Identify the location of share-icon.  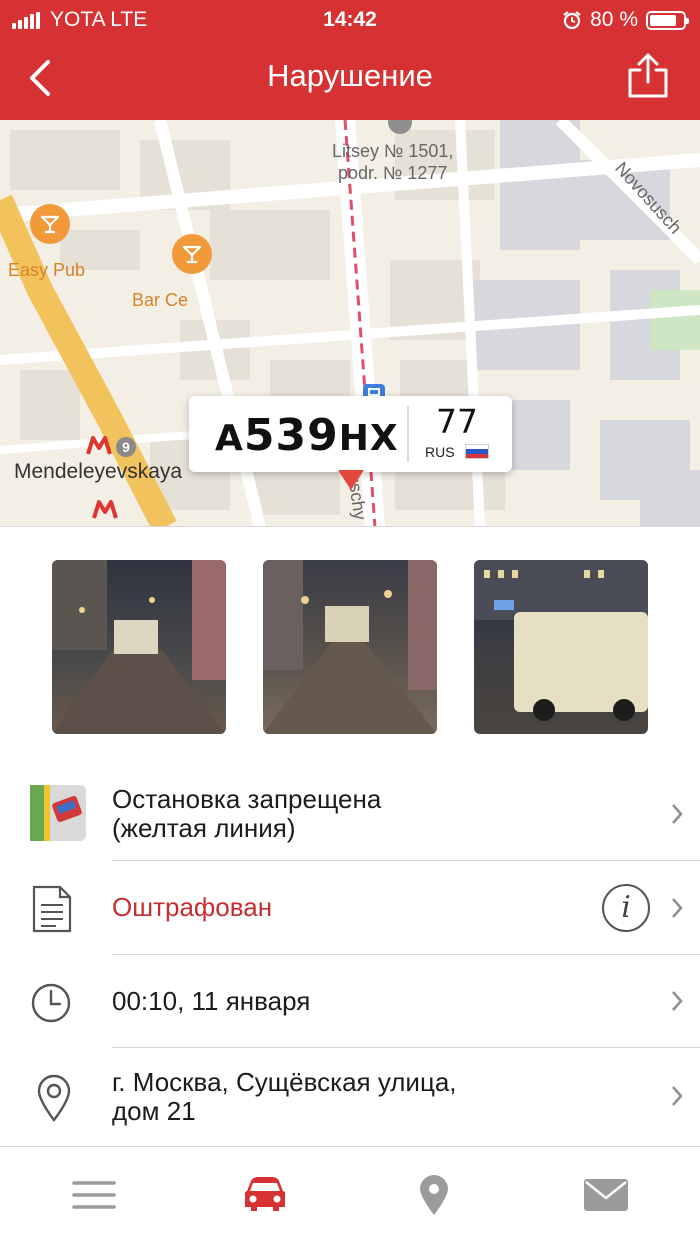
(648, 75).